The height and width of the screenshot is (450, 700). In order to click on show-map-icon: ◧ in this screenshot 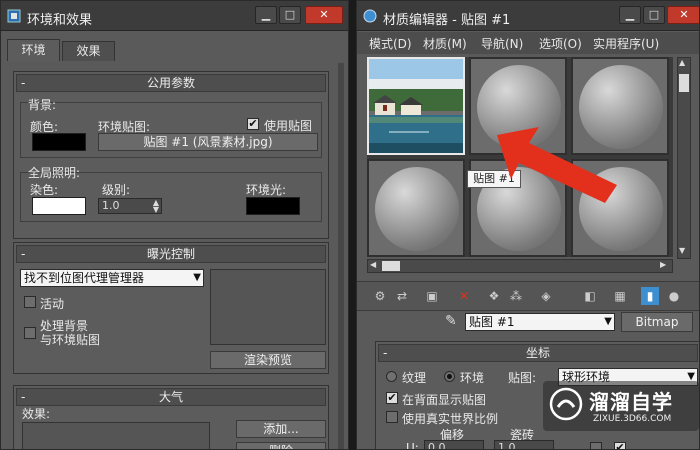, I will do `click(590, 296)`.